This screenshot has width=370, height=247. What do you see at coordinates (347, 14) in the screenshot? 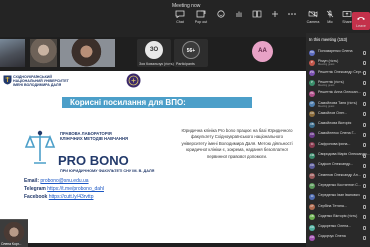
I see `share-icon` at bounding box center [347, 14].